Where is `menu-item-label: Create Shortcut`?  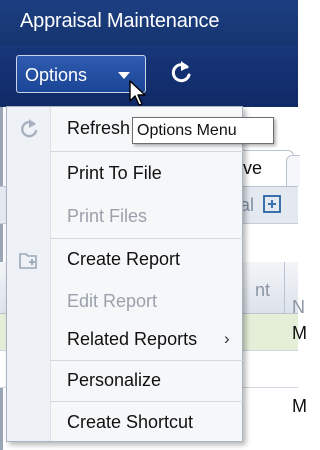
menu-item-label: Create Shortcut is located at coordinates (130, 422).